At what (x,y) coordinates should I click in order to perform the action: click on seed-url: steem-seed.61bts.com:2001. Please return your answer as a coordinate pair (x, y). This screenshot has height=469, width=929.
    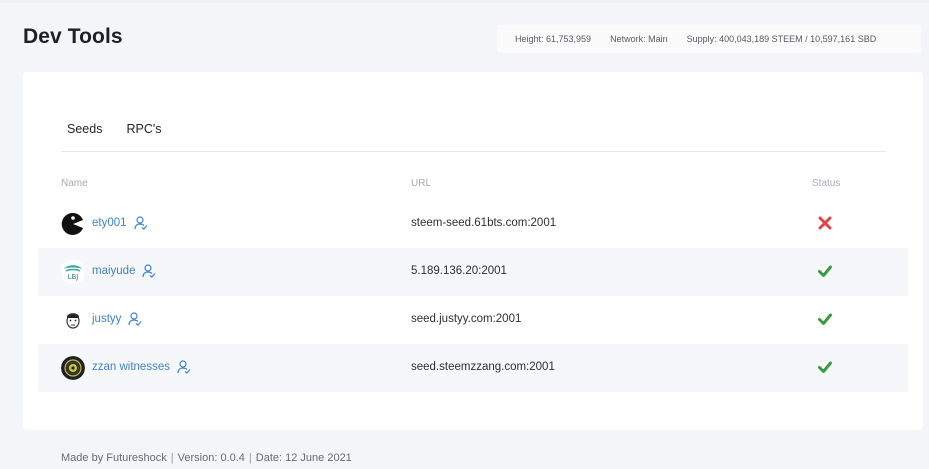
    Looking at the image, I should click on (484, 223).